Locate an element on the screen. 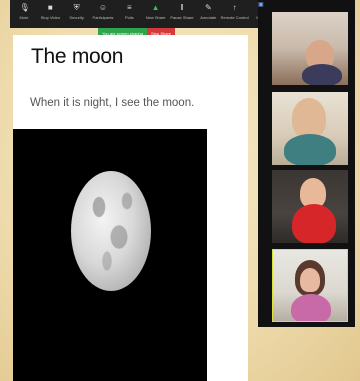  participants-button: ☺ Participants is located at coordinates (103, 10).